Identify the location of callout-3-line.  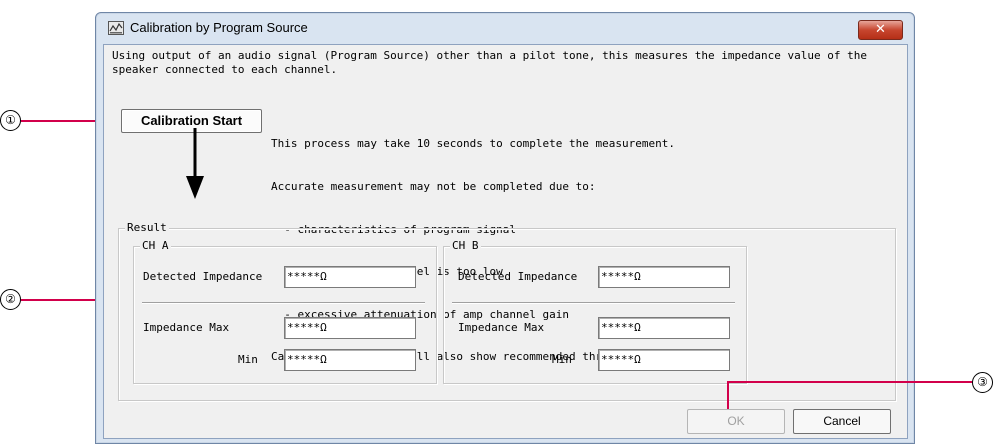
(849, 382).